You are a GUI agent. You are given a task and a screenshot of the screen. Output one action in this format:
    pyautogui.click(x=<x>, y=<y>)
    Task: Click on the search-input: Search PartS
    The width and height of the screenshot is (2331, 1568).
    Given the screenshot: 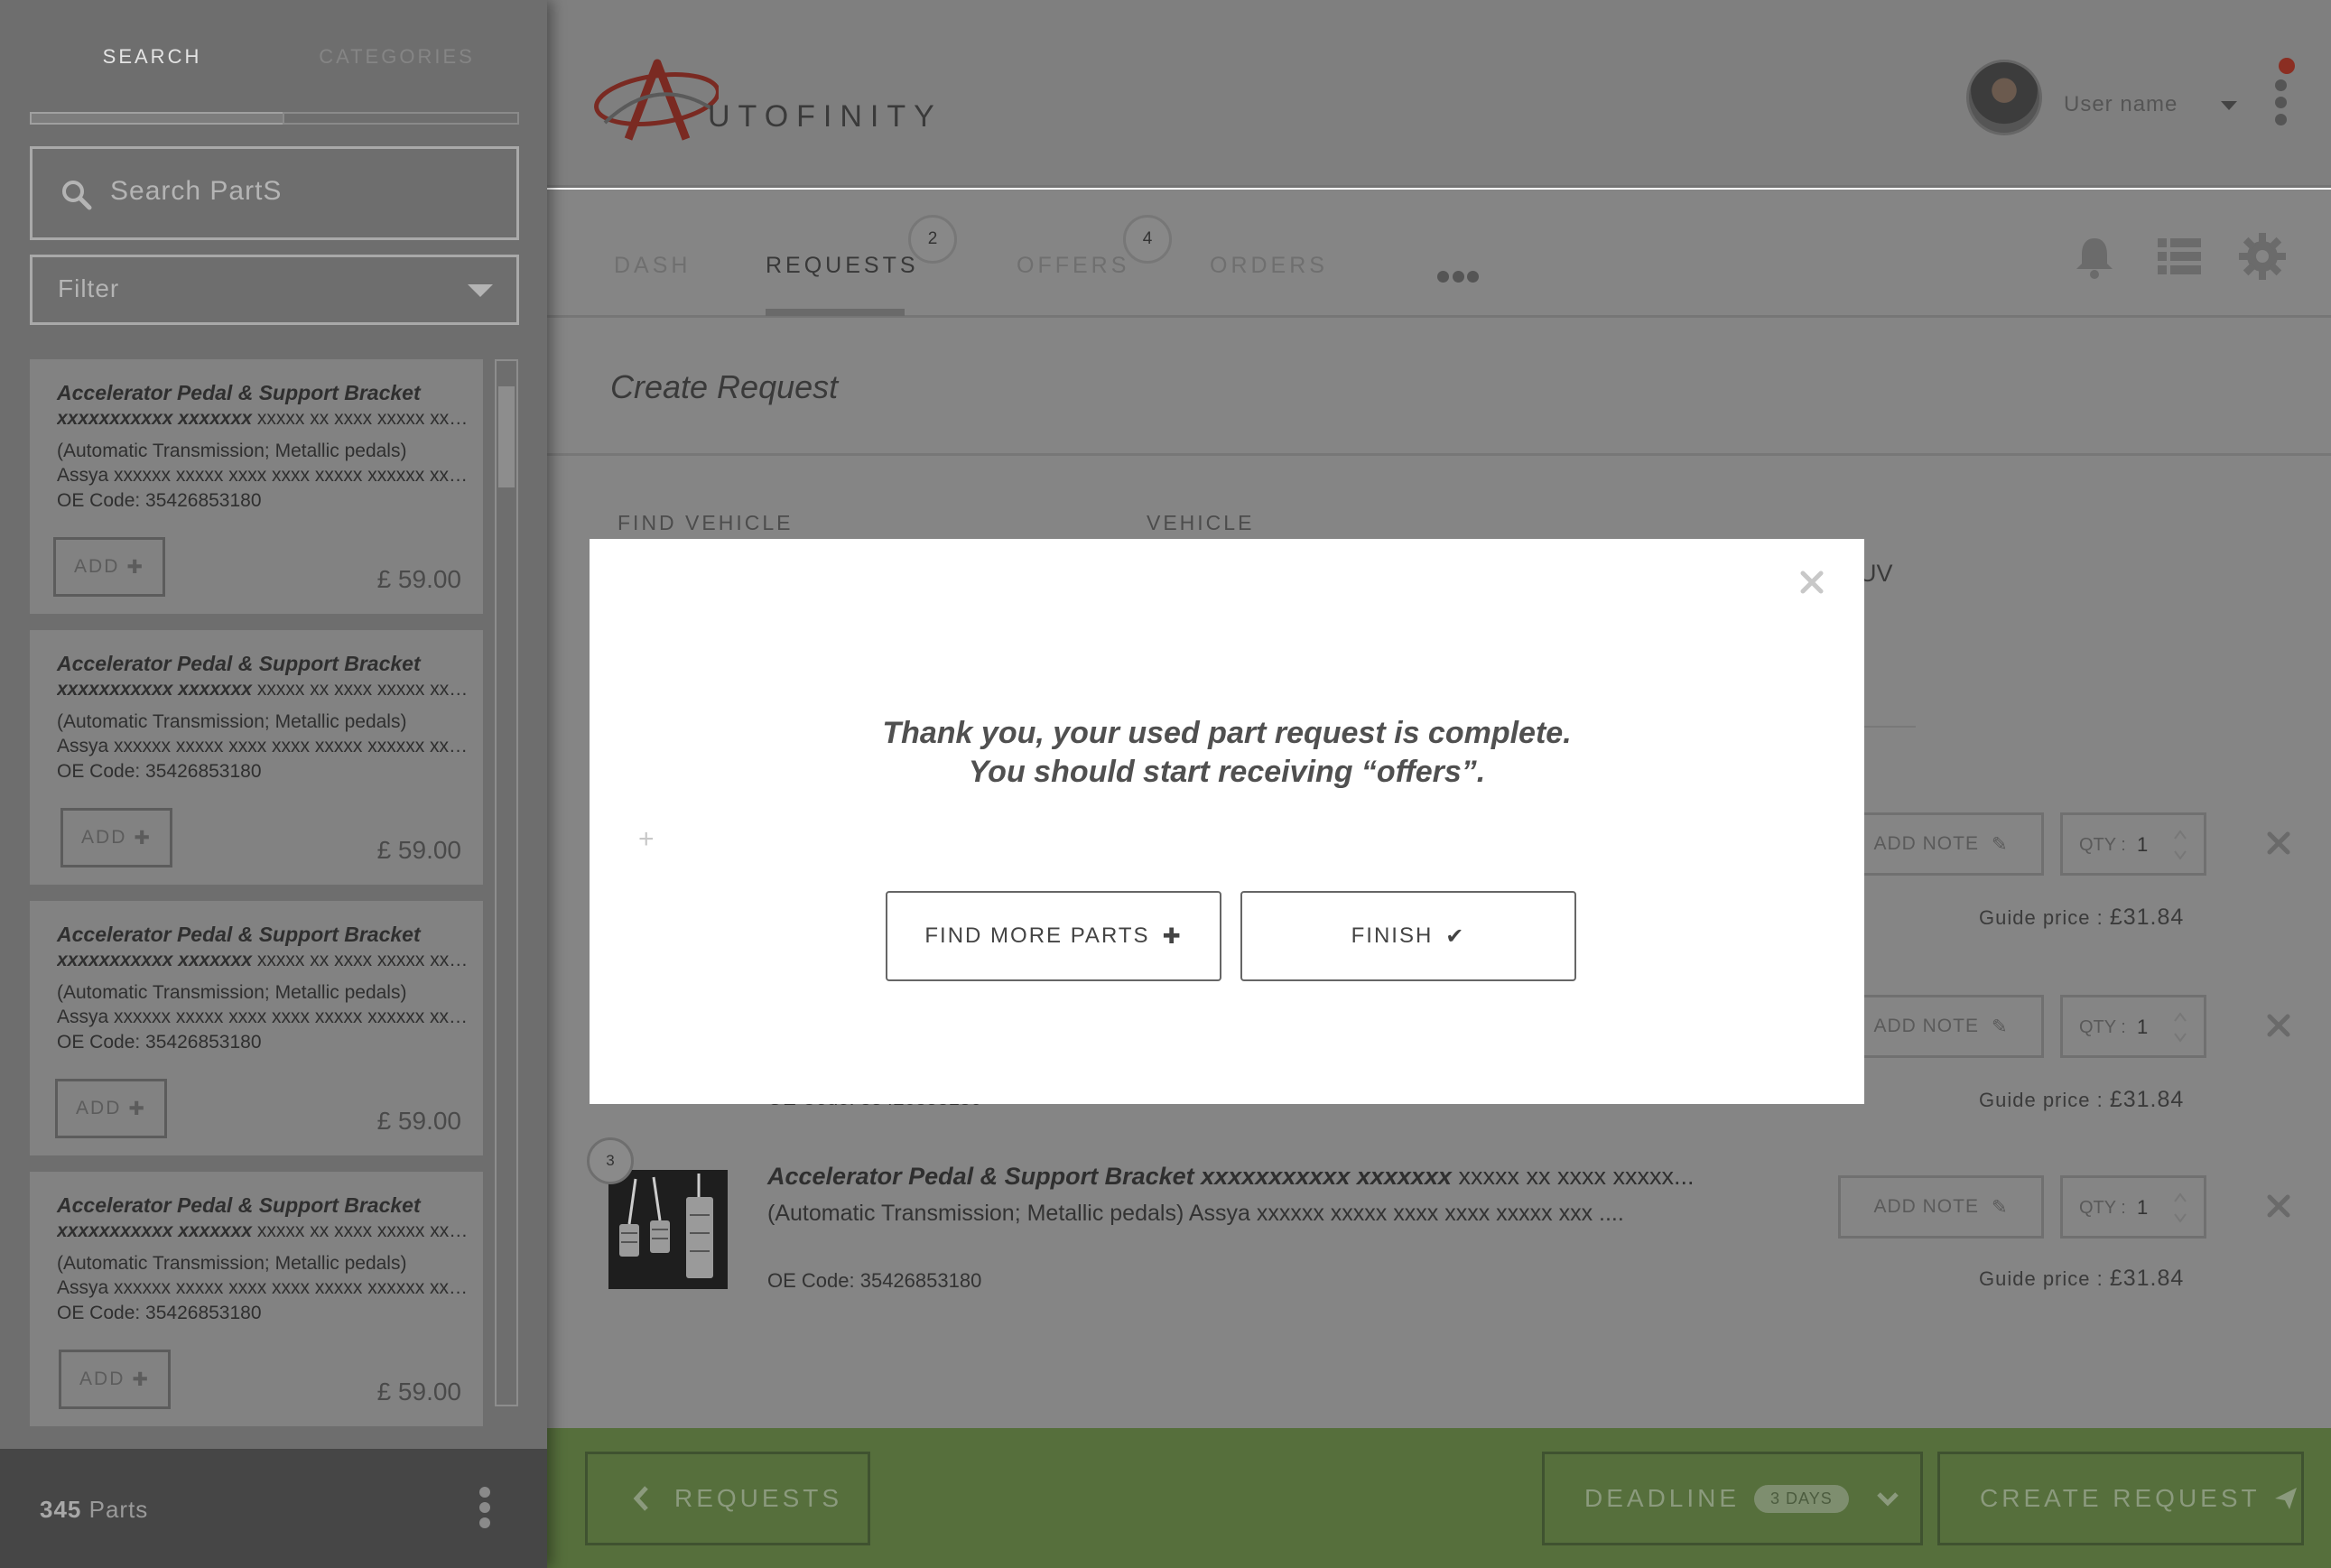 What is the action you would take?
    pyautogui.click(x=274, y=193)
    